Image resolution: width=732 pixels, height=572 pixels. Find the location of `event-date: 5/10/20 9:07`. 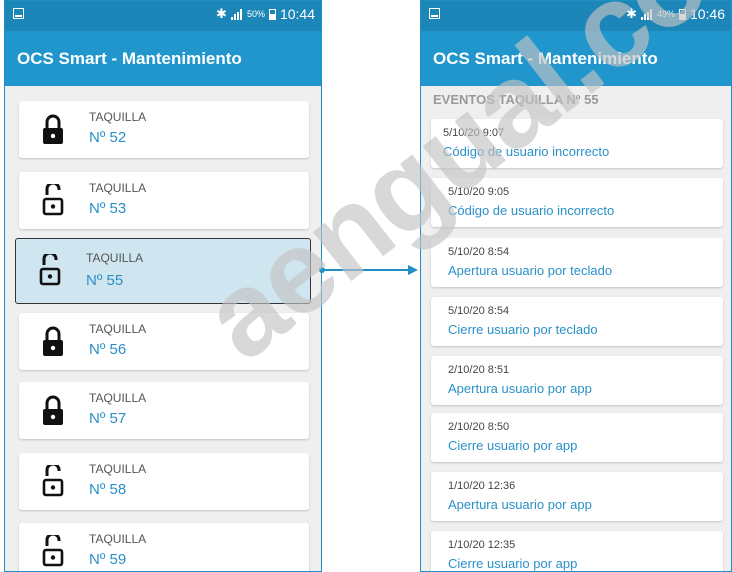

event-date: 5/10/20 9:07 is located at coordinates (474, 133).